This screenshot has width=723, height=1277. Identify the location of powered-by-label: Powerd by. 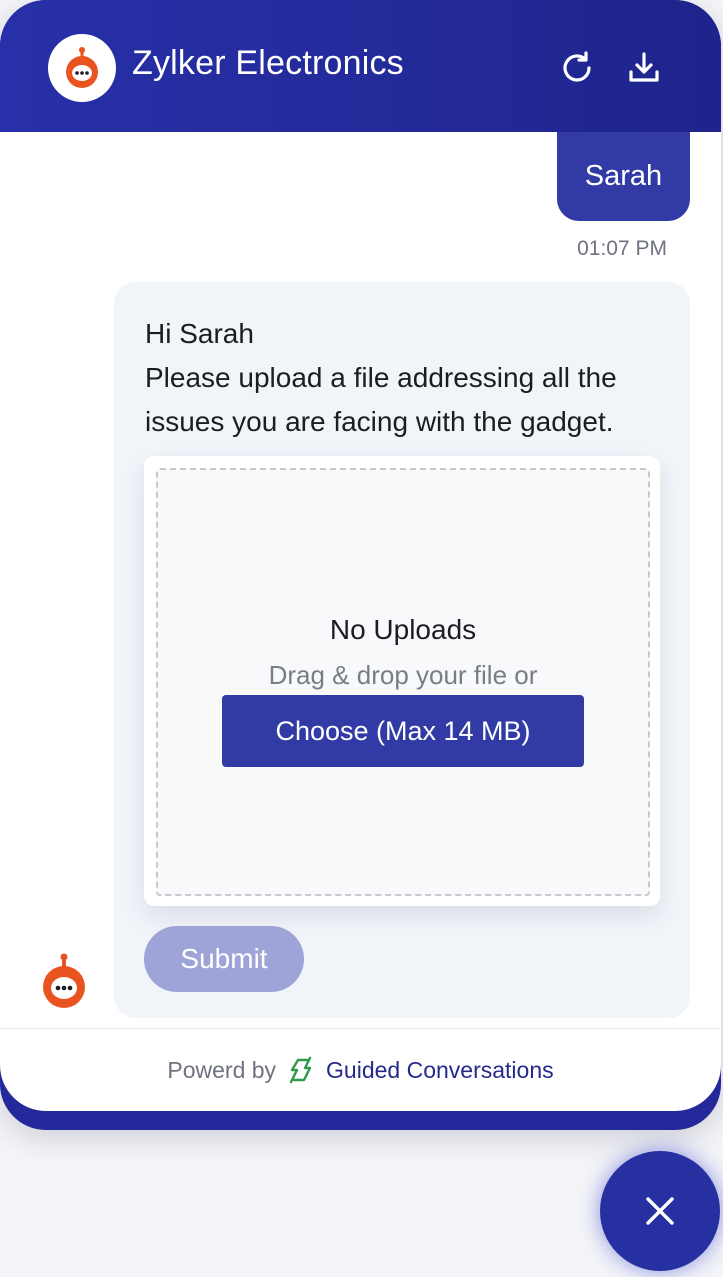
(222, 1069).